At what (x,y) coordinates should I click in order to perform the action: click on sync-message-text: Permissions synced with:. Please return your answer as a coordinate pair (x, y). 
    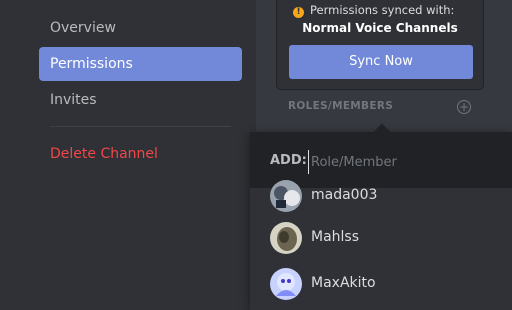
    Looking at the image, I should click on (382, 10).